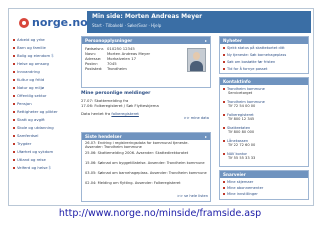 The image size is (320, 240). What do you see at coordinates (265, 182) in the screenshot?
I see `shortcut-item: Mine skjemaer` at bounding box center [265, 182].